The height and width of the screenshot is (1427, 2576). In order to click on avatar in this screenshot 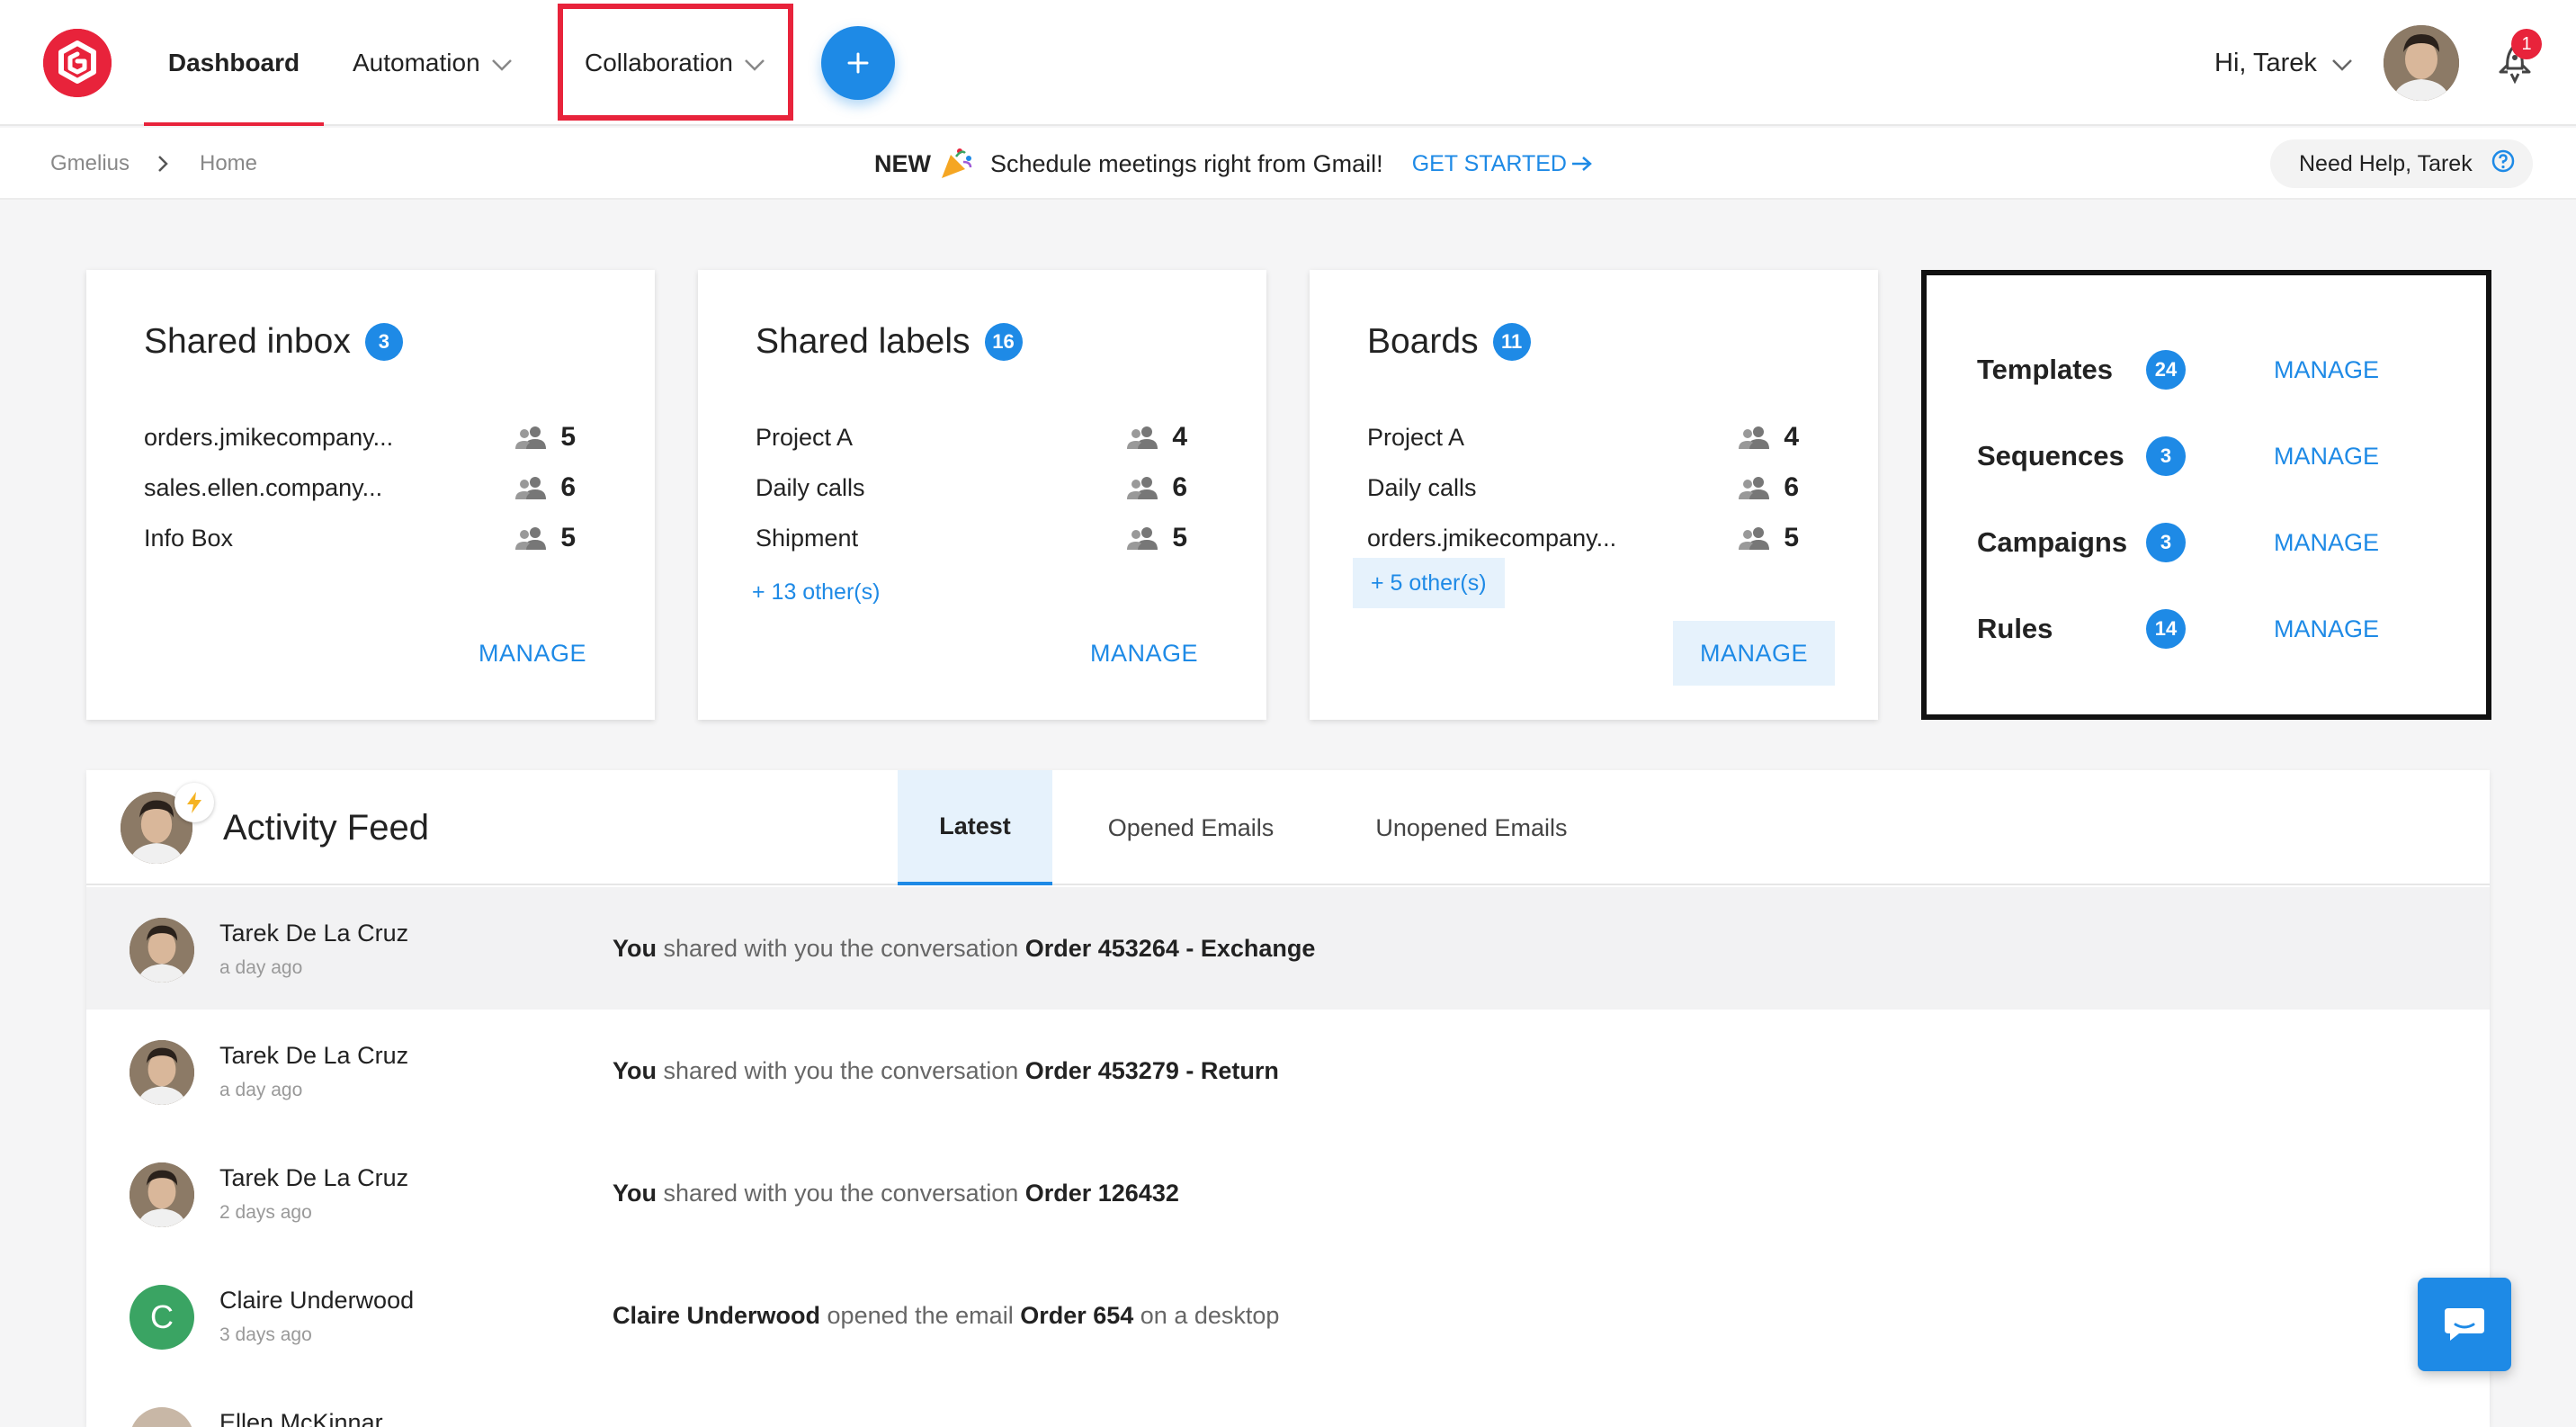, I will do `click(162, 1194)`.